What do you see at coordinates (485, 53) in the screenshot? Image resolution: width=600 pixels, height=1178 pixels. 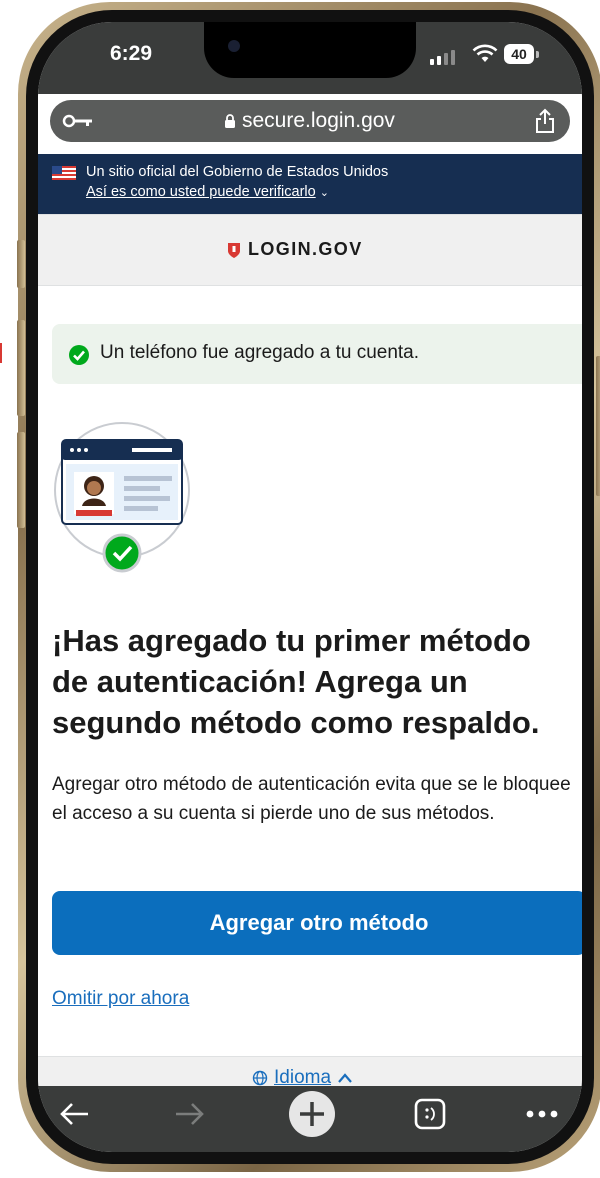 I see `wifi-icon` at bounding box center [485, 53].